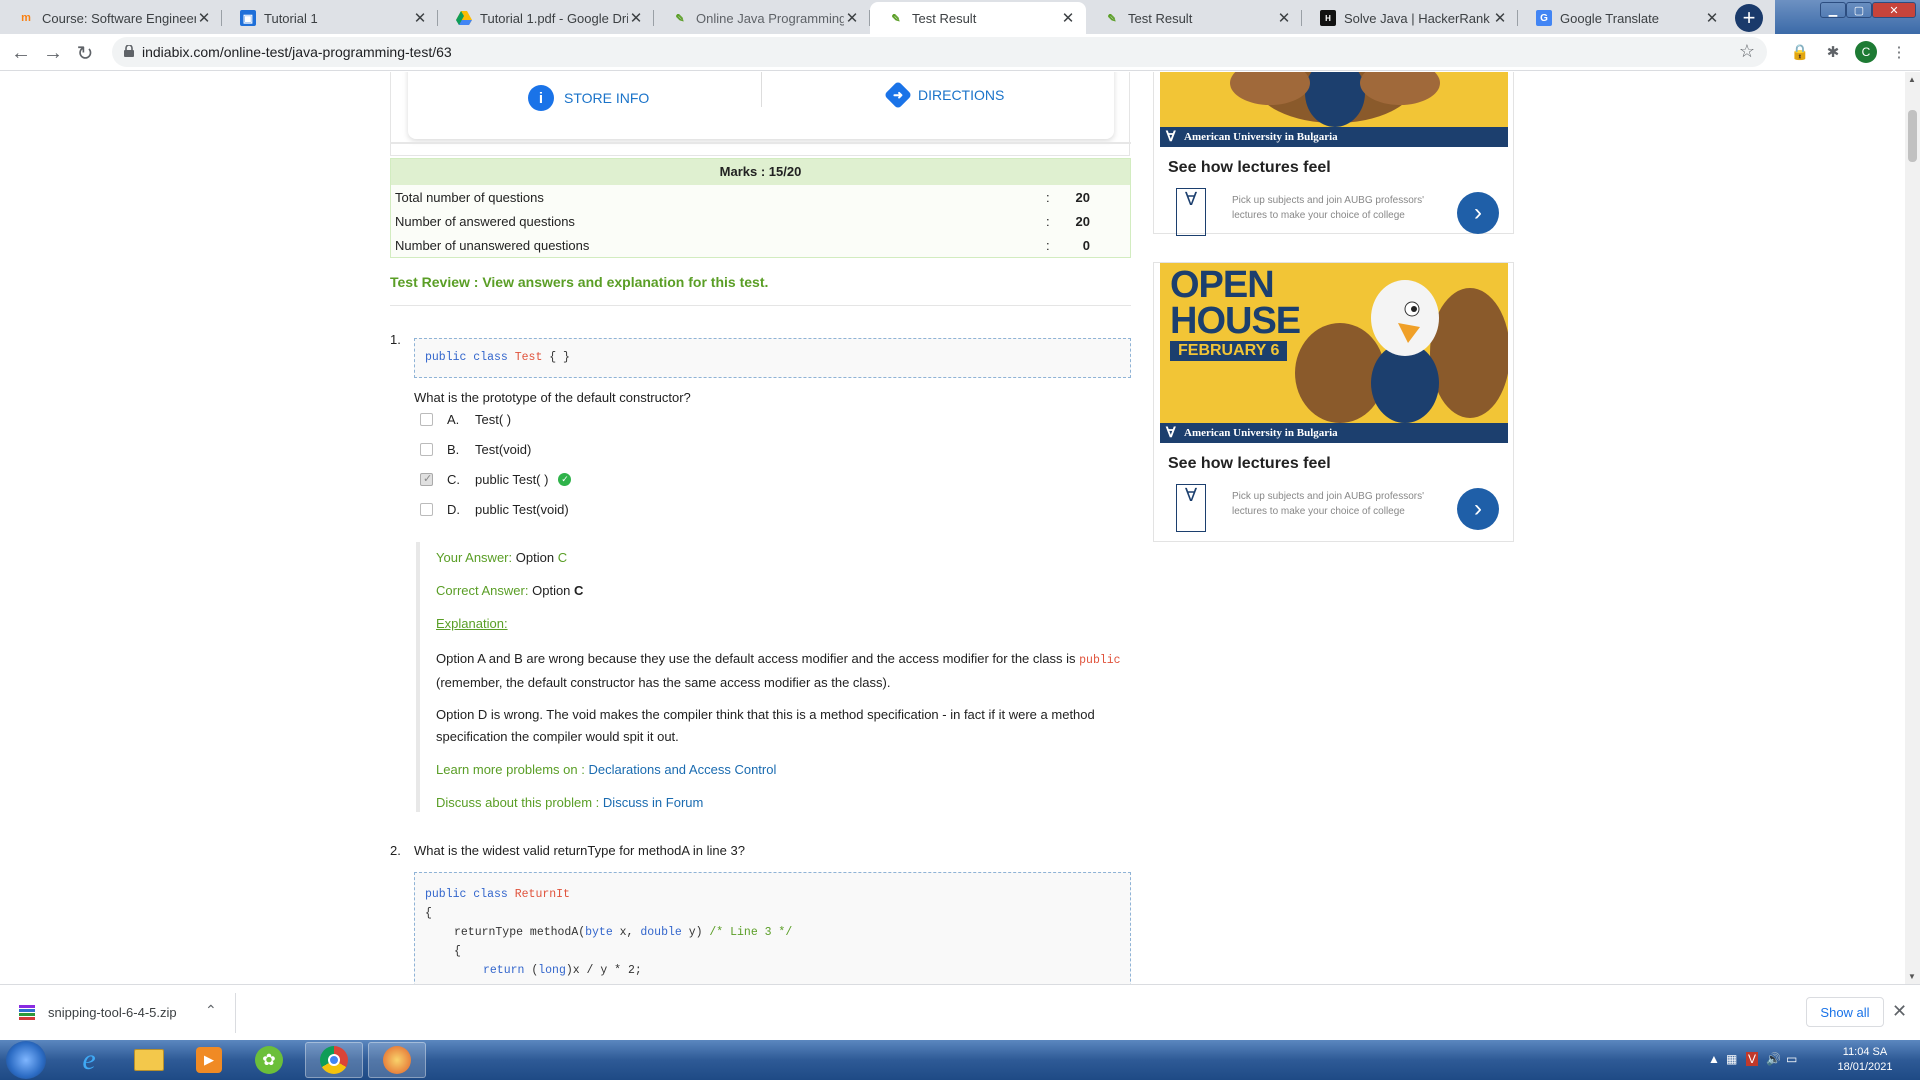 The image size is (1920, 1080). What do you see at coordinates (546, 18) in the screenshot?
I see `tab-drive: Tutorial 1.pdf - Google Drive ✕` at bounding box center [546, 18].